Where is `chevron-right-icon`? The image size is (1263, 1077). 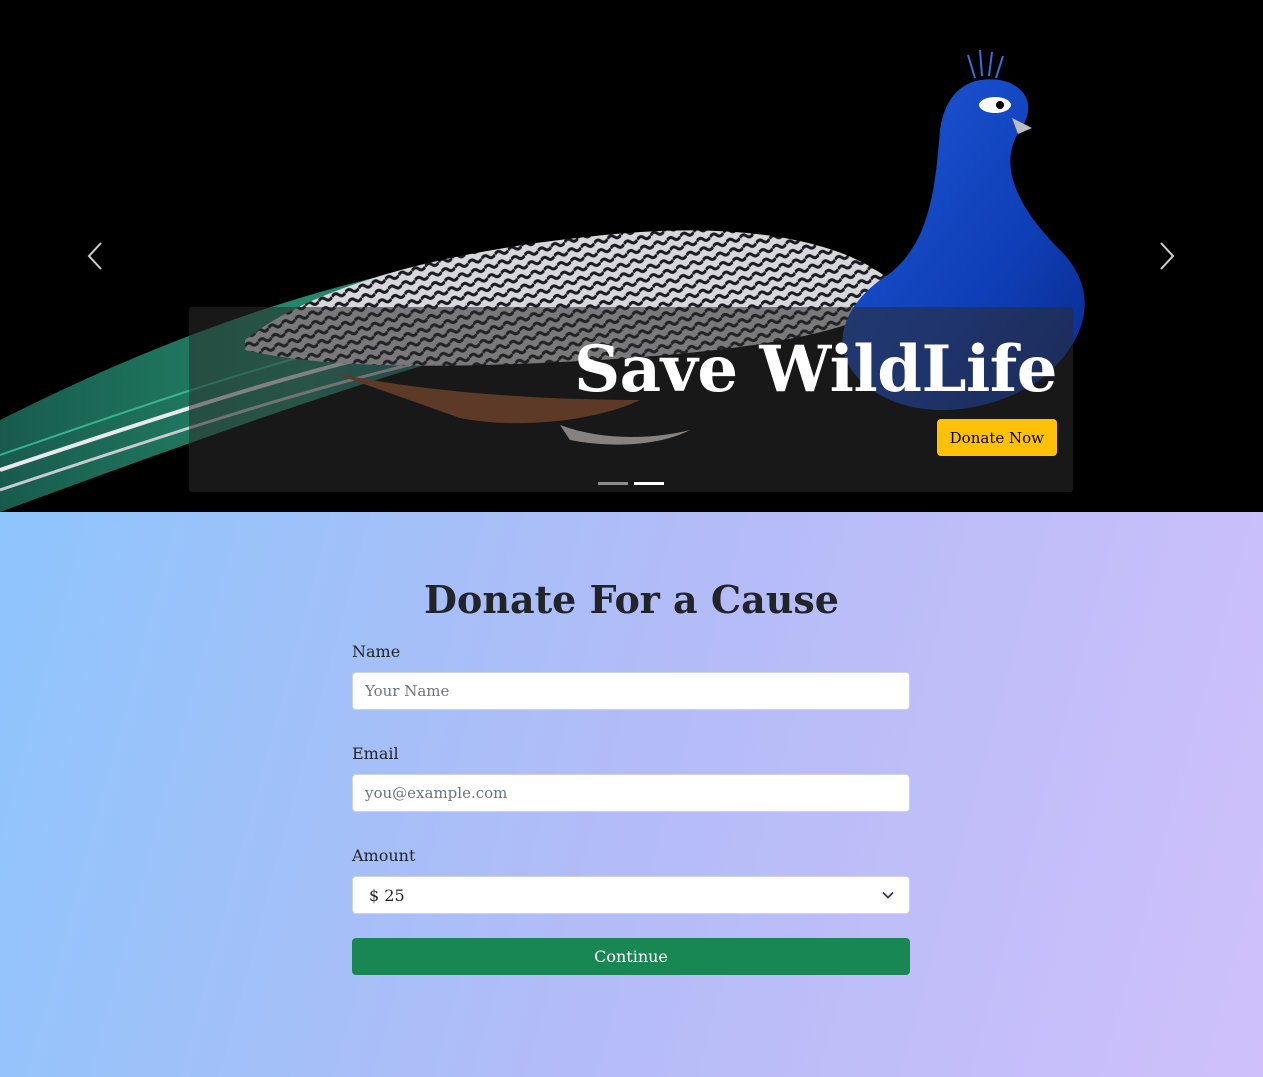
chevron-right-icon is located at coordinates (1167, 256).